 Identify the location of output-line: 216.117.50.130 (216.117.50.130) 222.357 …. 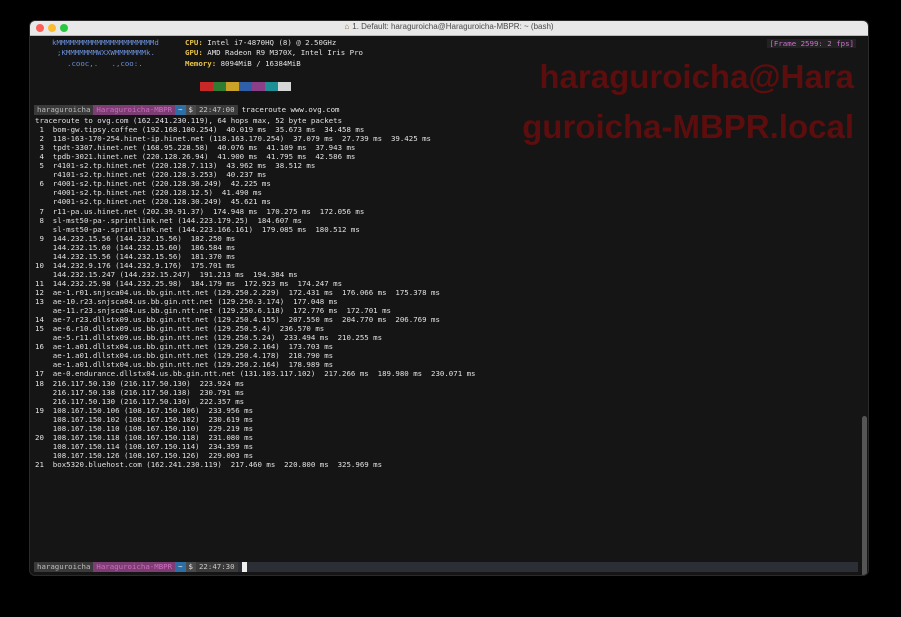
(140, 401).